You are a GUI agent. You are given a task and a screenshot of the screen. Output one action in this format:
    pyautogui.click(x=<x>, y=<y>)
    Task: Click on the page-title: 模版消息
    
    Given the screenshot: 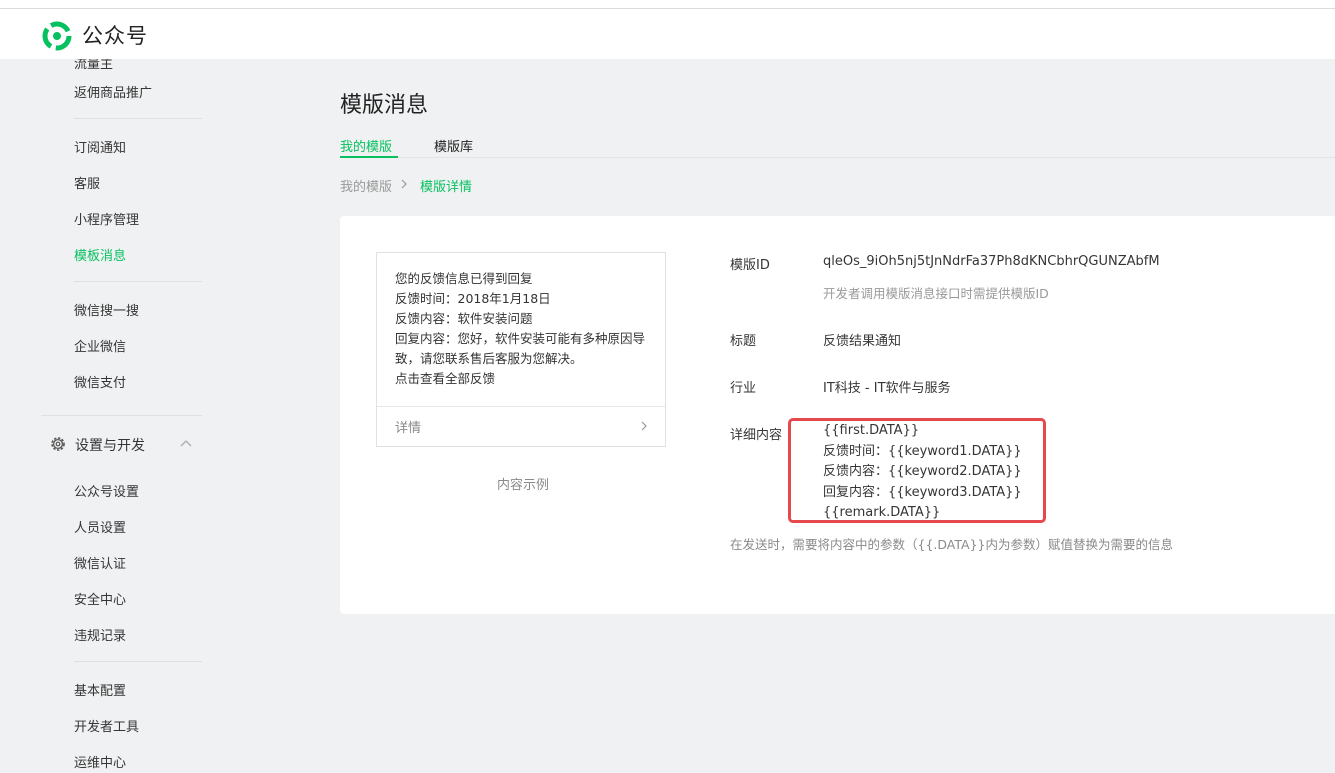 What is the action you would take?
    pyautogui.click(x=384, y=105)
    